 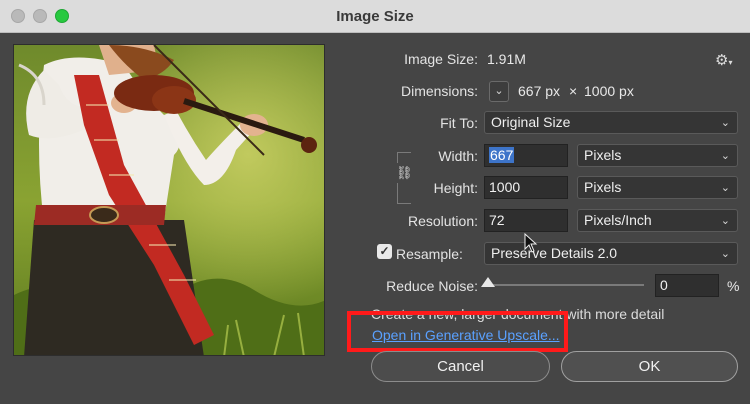 I want to click on reduce-noise-slider-thumb, so click(x=488, y=282).